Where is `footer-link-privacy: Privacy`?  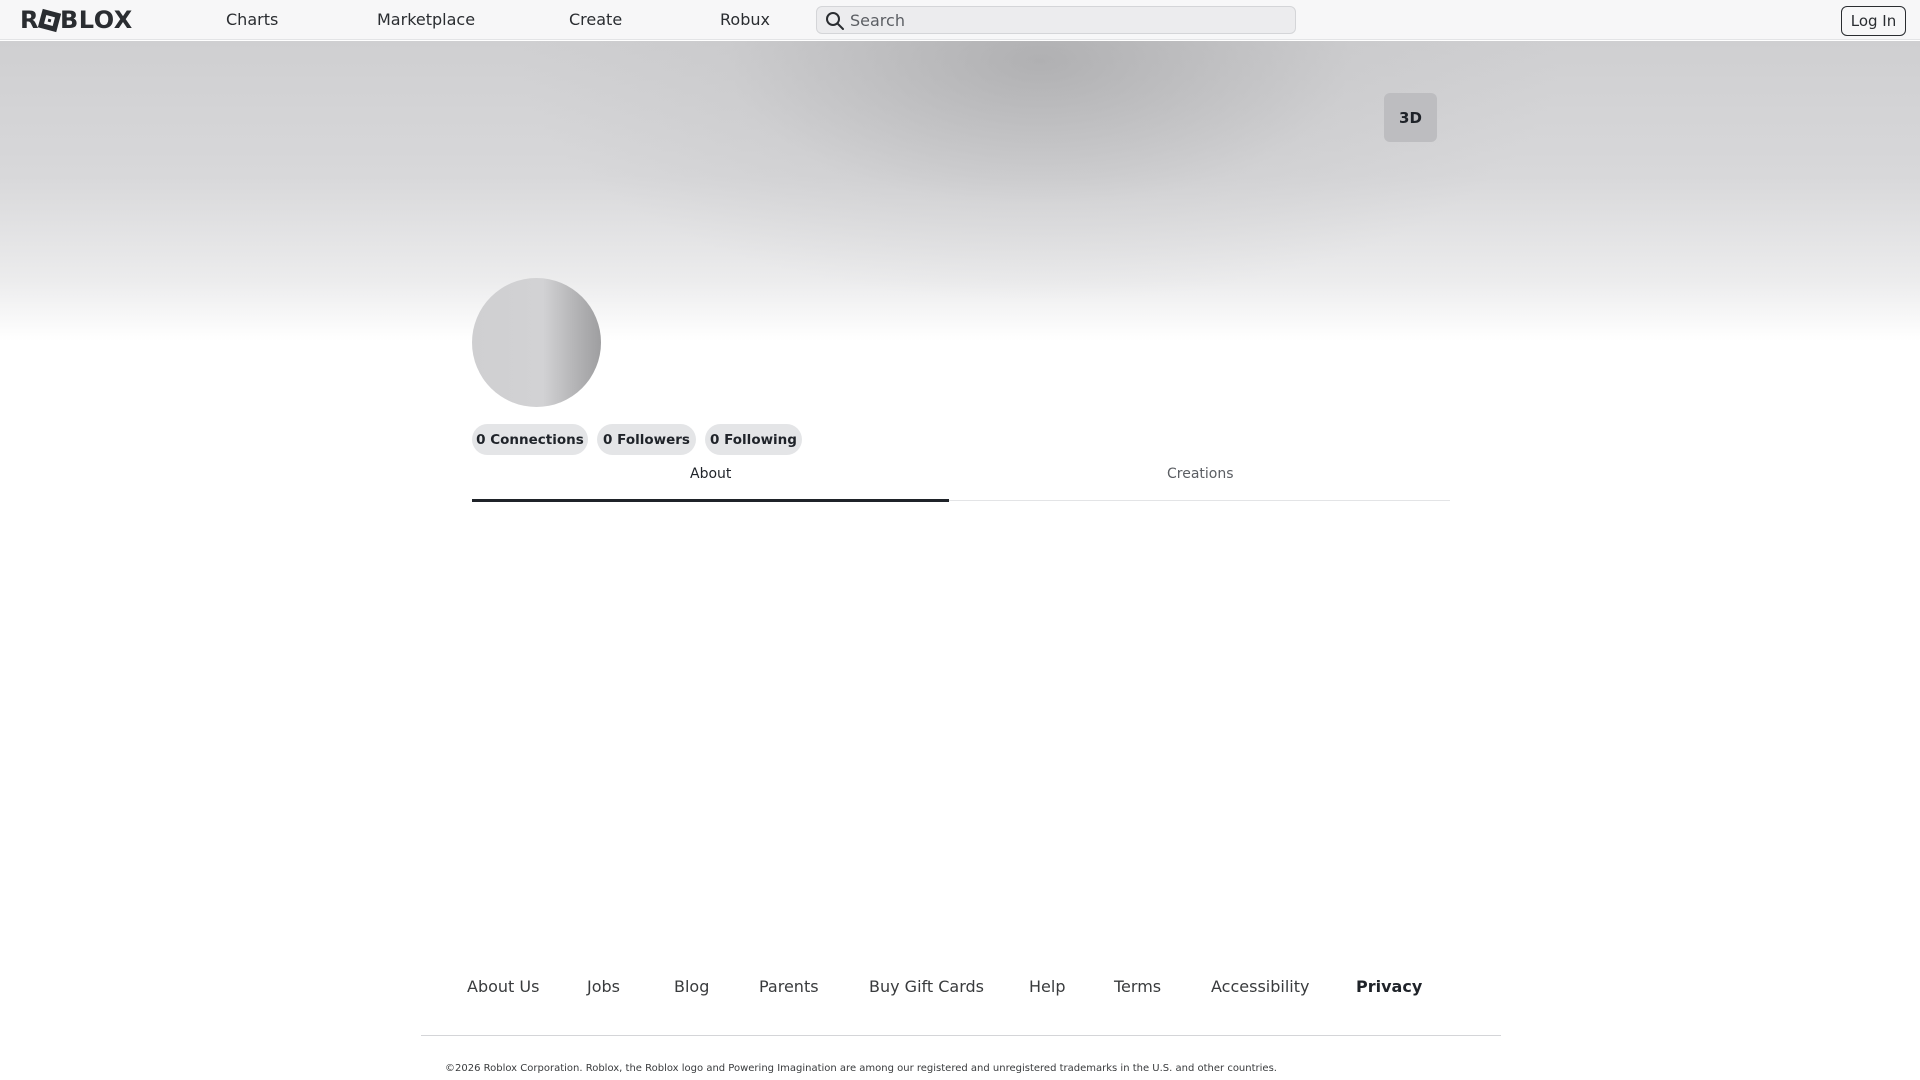
footer-link-privacy: Privacy is located at coordinates (1389, 986).